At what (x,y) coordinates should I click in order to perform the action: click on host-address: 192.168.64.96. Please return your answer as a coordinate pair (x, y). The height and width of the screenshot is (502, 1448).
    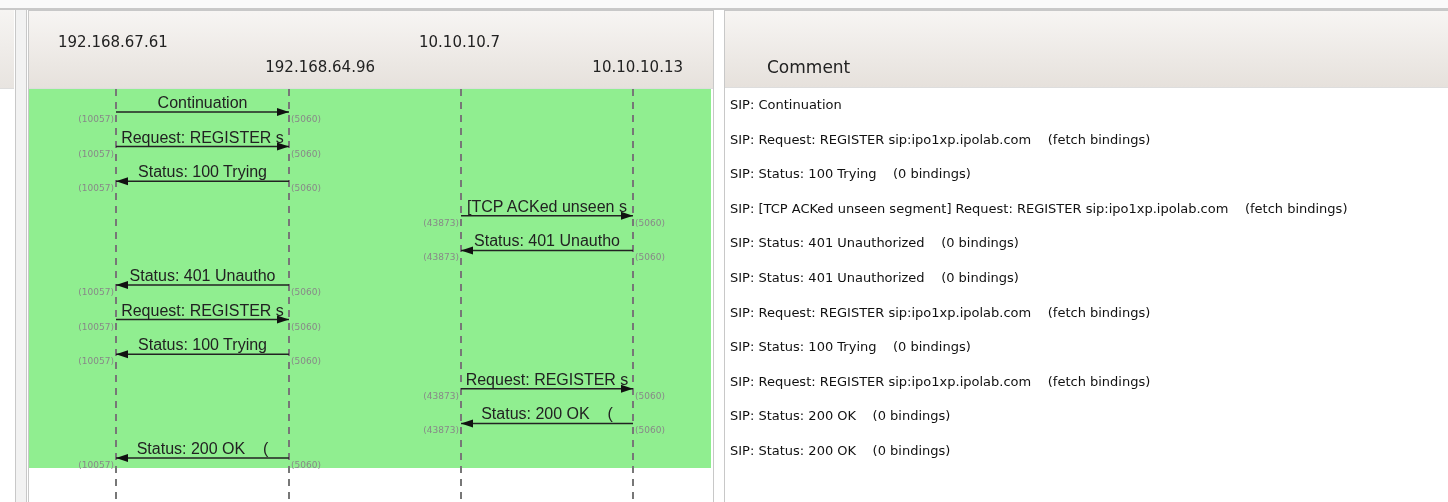
    Looking at the image, I should click on (320, 67).